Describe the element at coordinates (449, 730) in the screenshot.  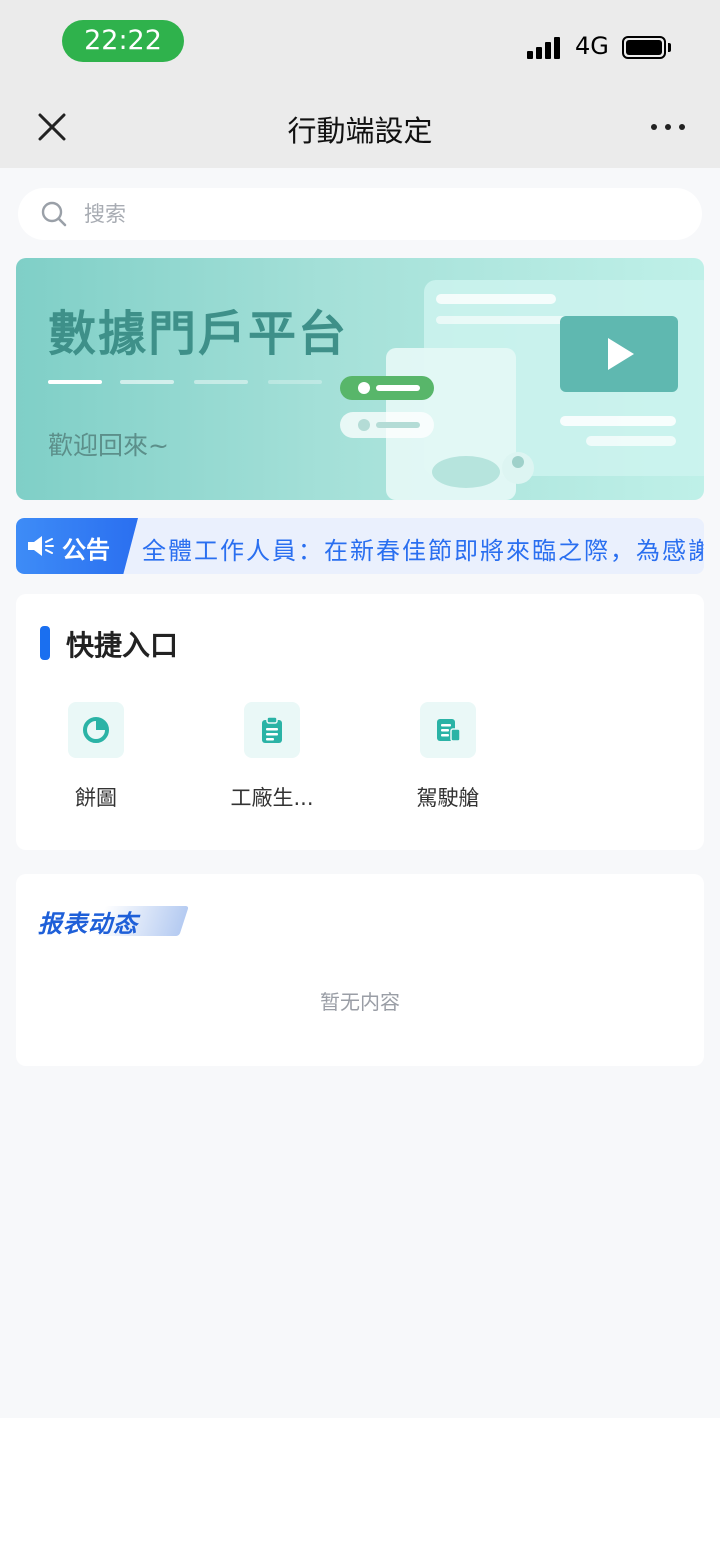
I see `report-doc-icon` at that location.